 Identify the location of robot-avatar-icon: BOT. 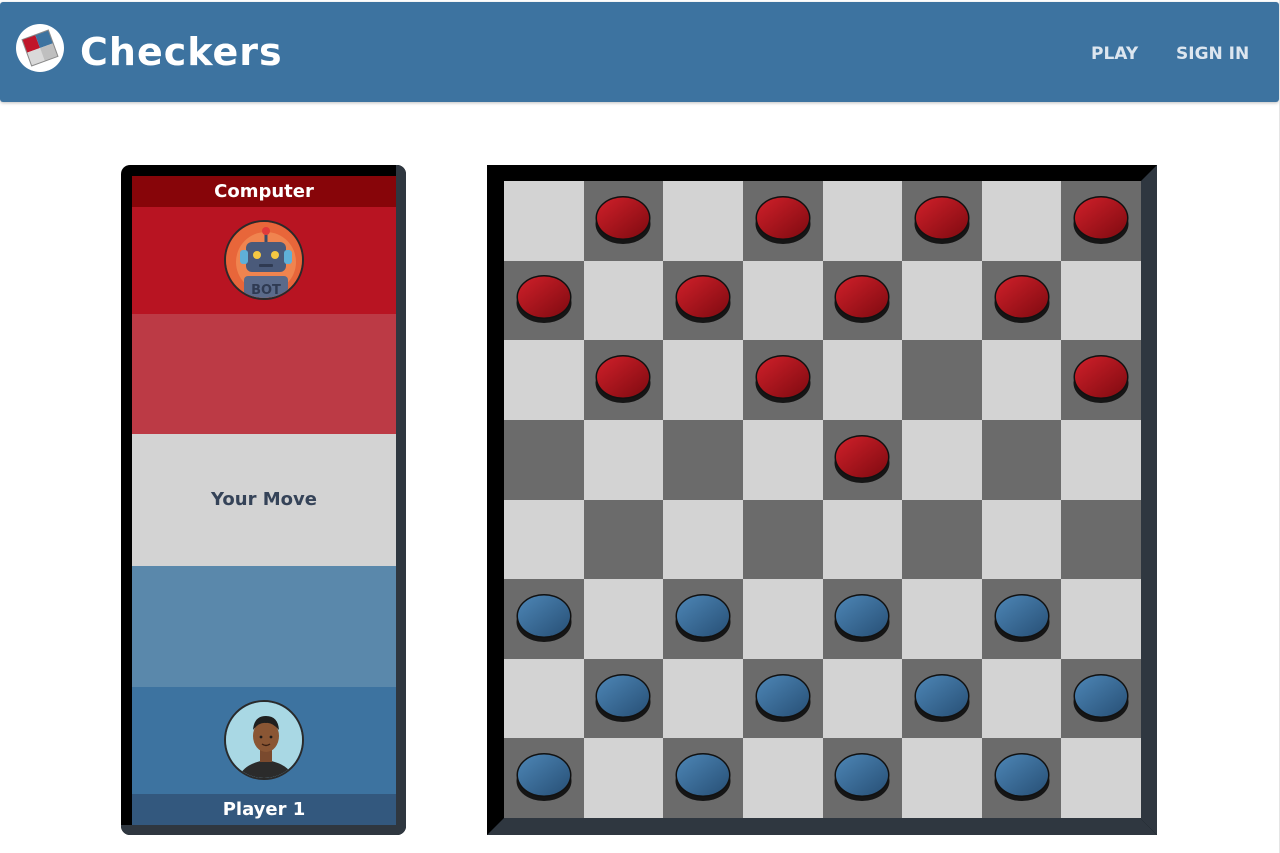
(264, 260).